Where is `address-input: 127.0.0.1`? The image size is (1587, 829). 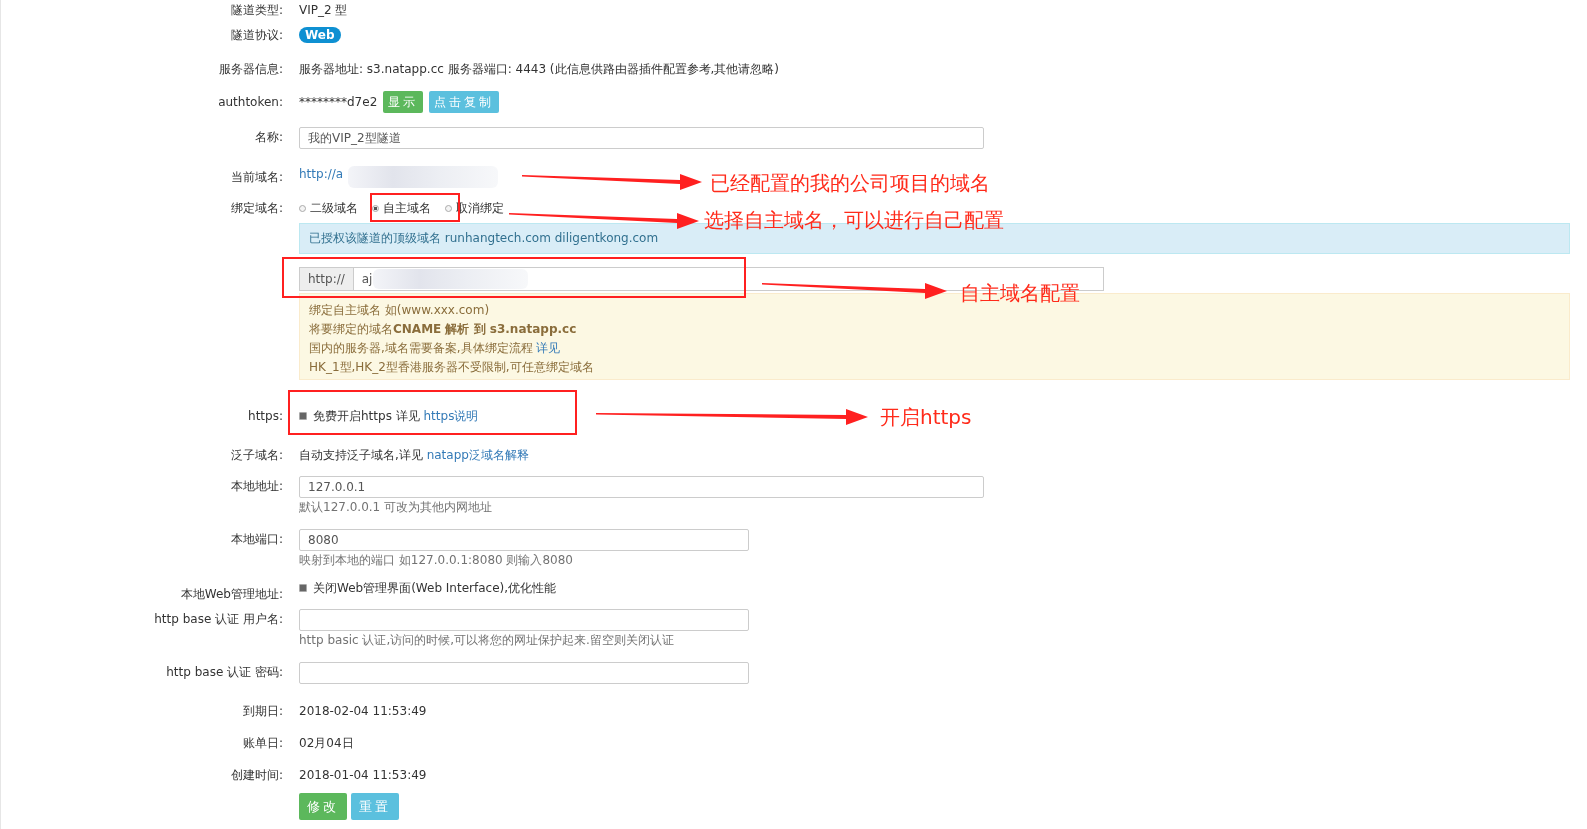
address-input: 127.0.0.1 is located at coordinates (641, 487).